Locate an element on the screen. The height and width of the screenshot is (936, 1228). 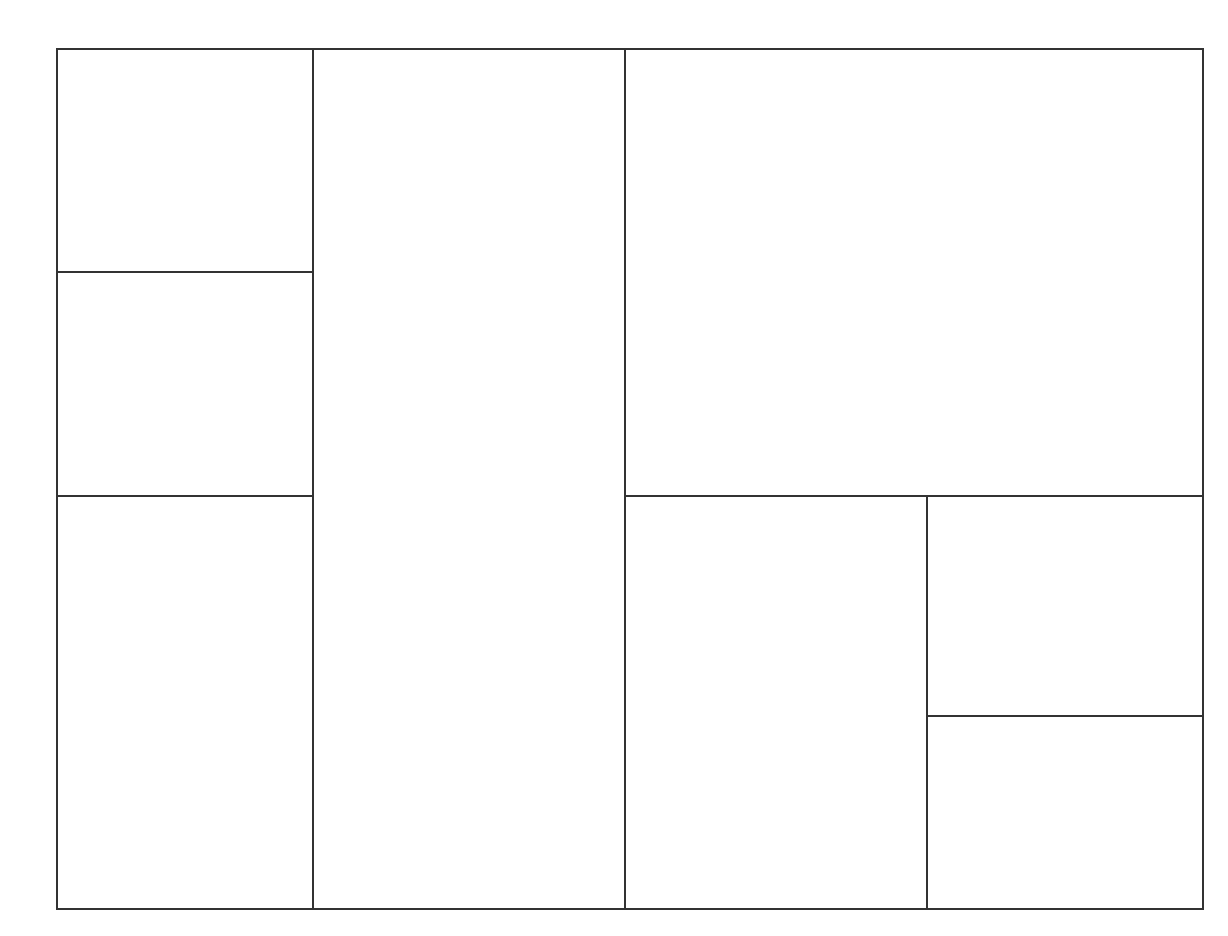
panel-mid-left is located at coordinates (185, 384).